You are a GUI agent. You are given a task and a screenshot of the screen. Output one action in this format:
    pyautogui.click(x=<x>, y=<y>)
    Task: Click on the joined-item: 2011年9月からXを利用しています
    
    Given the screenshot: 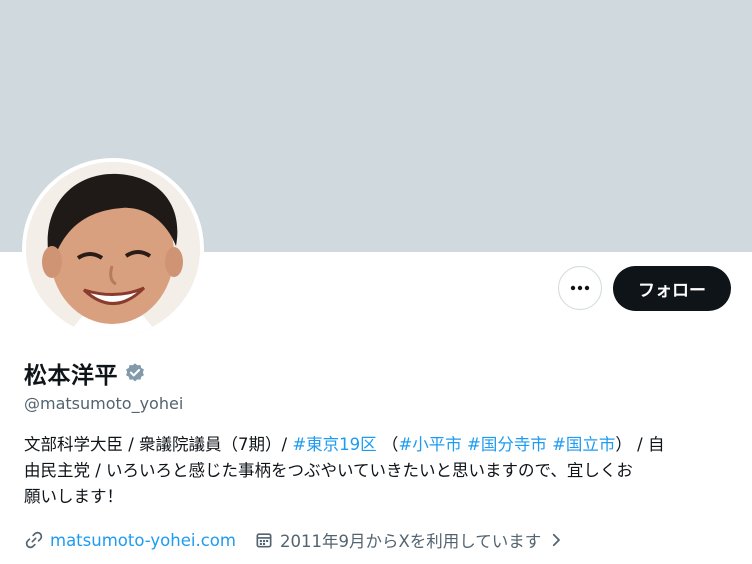 What is the action you would take?
    pyautogui.click(x=409, y=540)
    